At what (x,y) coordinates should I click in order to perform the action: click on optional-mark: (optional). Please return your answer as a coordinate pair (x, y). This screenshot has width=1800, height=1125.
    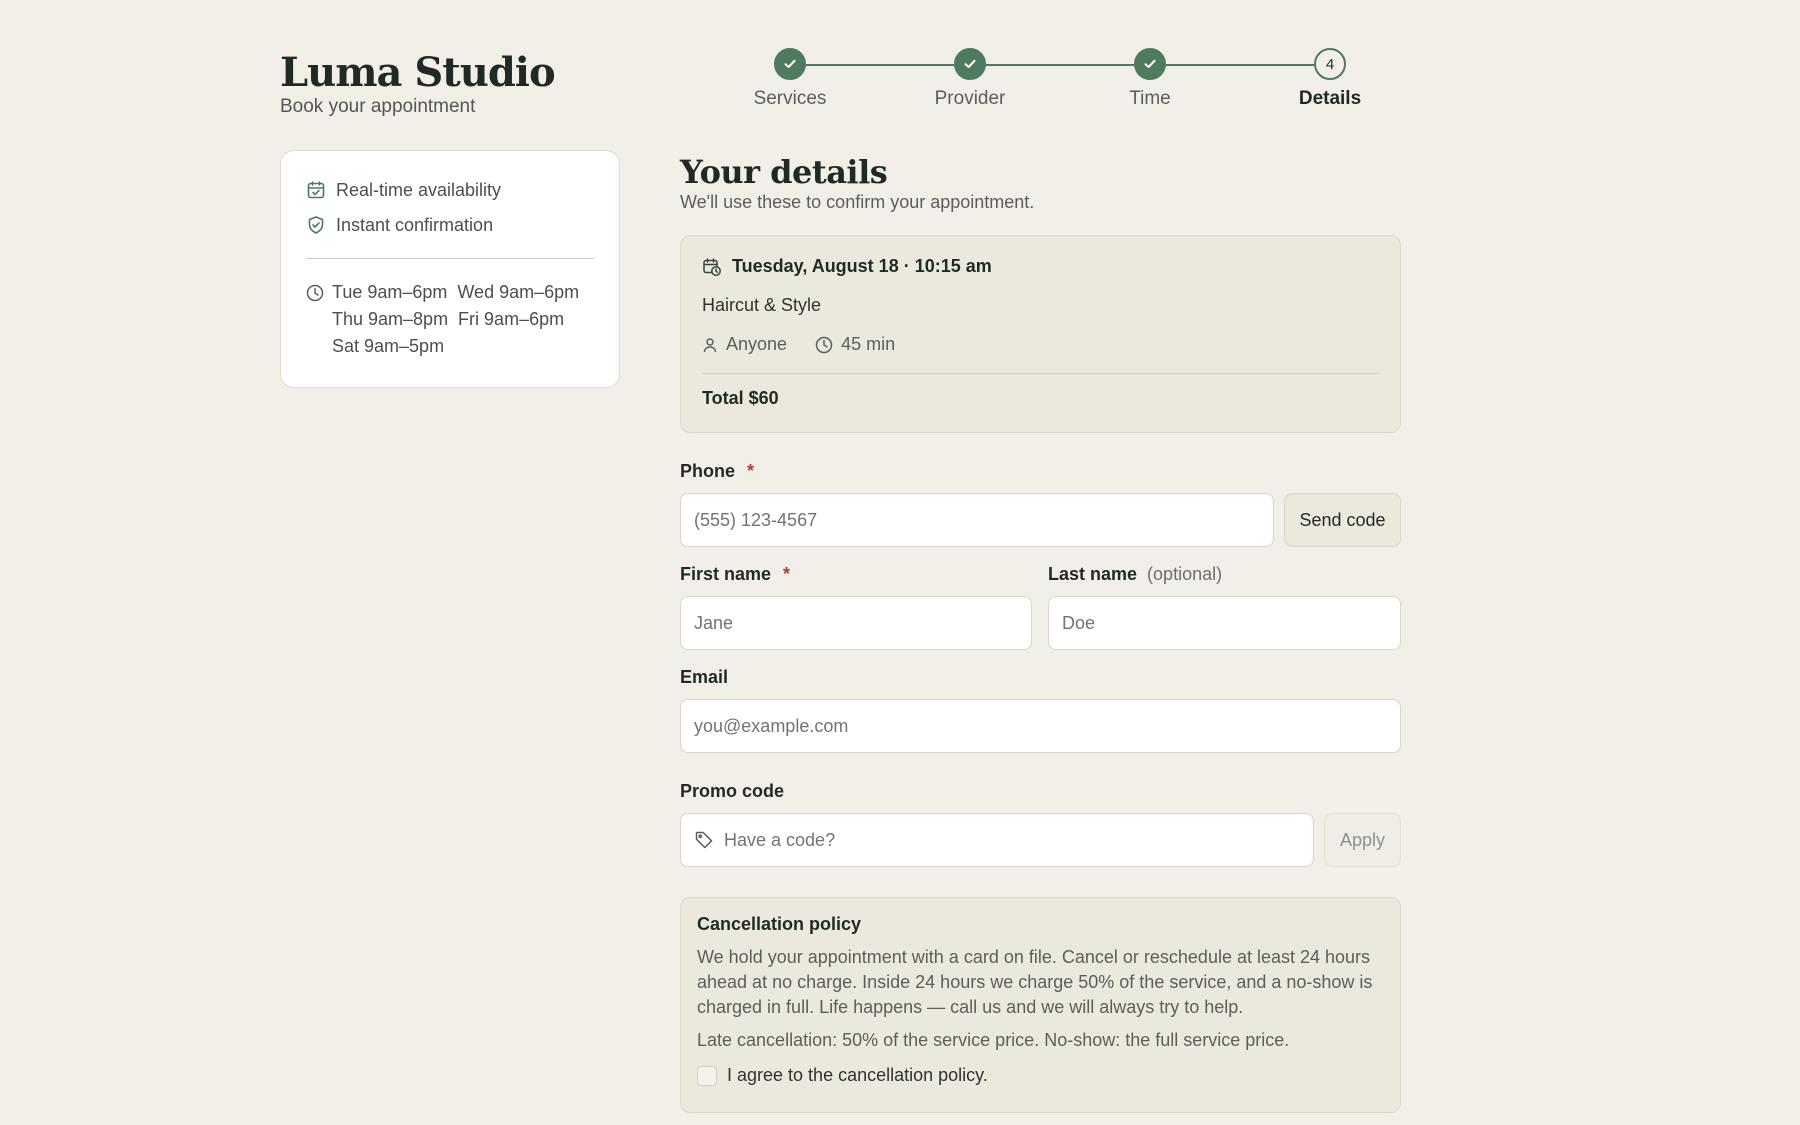
    Looking at the image, I should click on (1185, 574).